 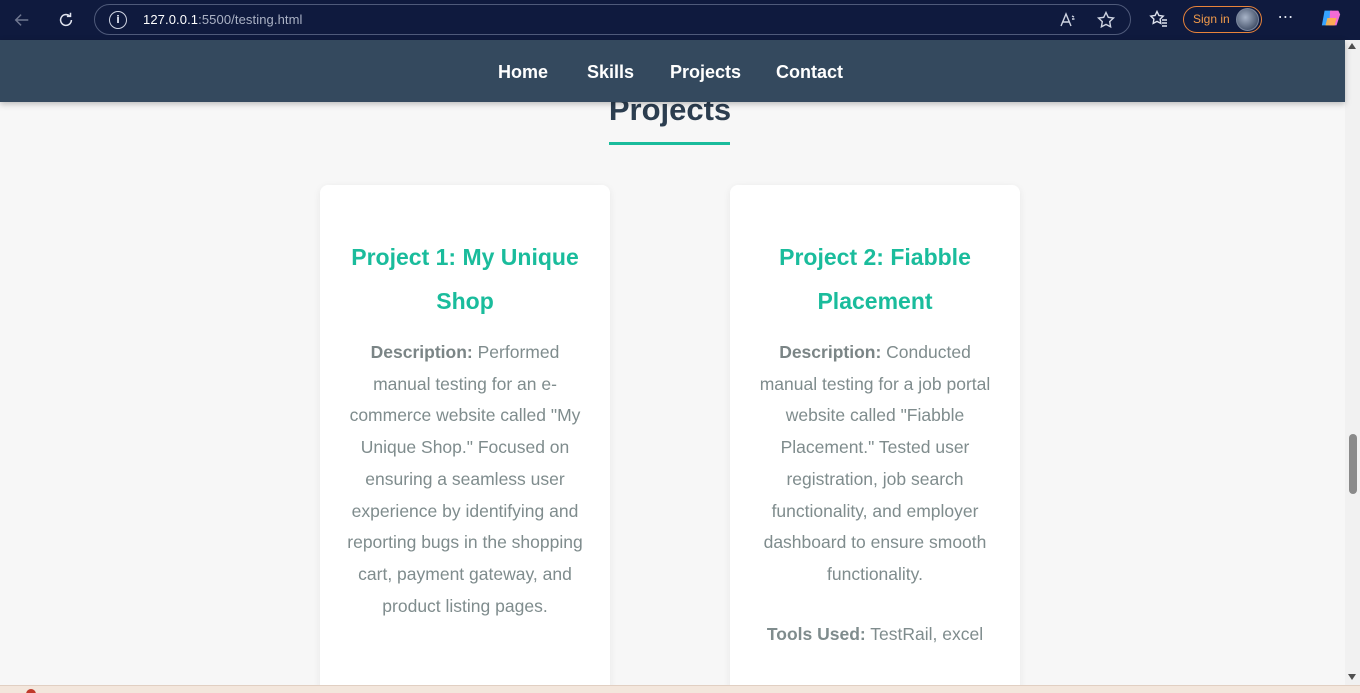 I want to click on scroll-up-arrow-icon, so click(x=1352, y=46).